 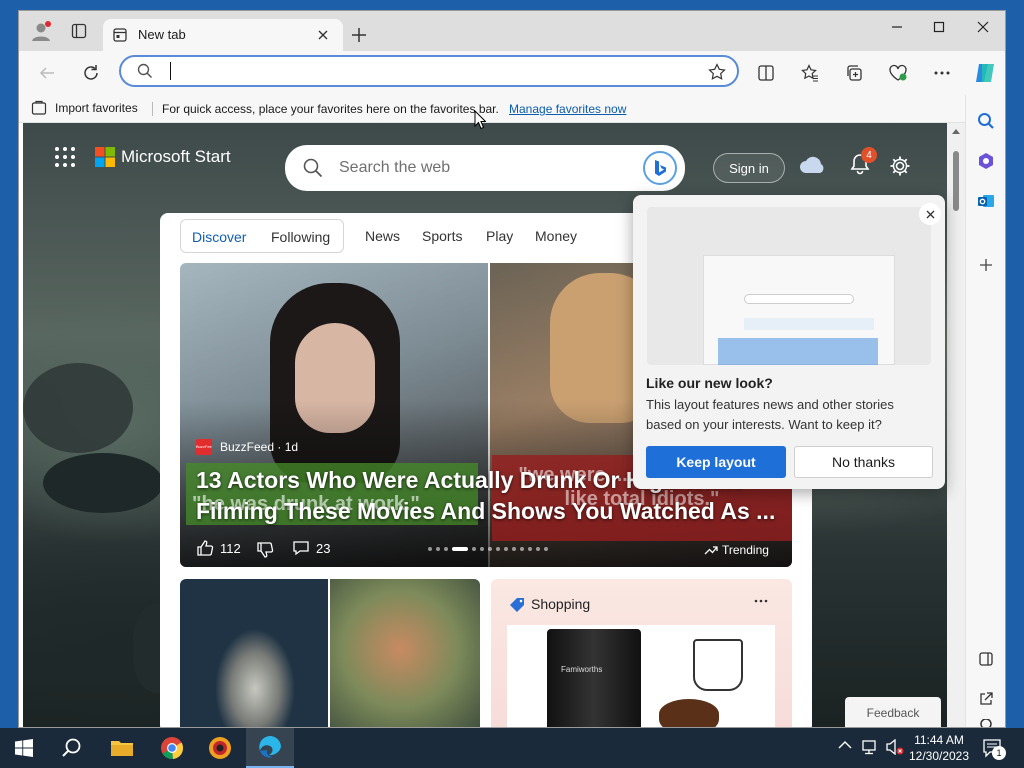 I want to click on cloud-icon, so click(x=812, y=164).